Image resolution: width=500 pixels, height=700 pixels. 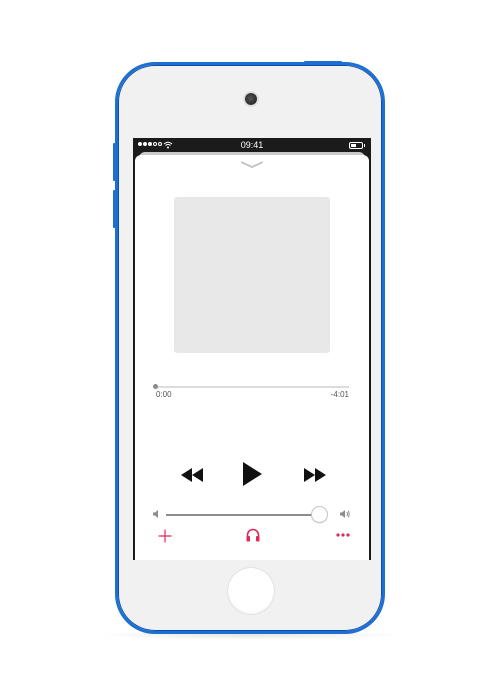 What do you see at coordinates (155, 514) in the screenshot?
I see `speaker-low-icon` at bounding box center [155, 514].